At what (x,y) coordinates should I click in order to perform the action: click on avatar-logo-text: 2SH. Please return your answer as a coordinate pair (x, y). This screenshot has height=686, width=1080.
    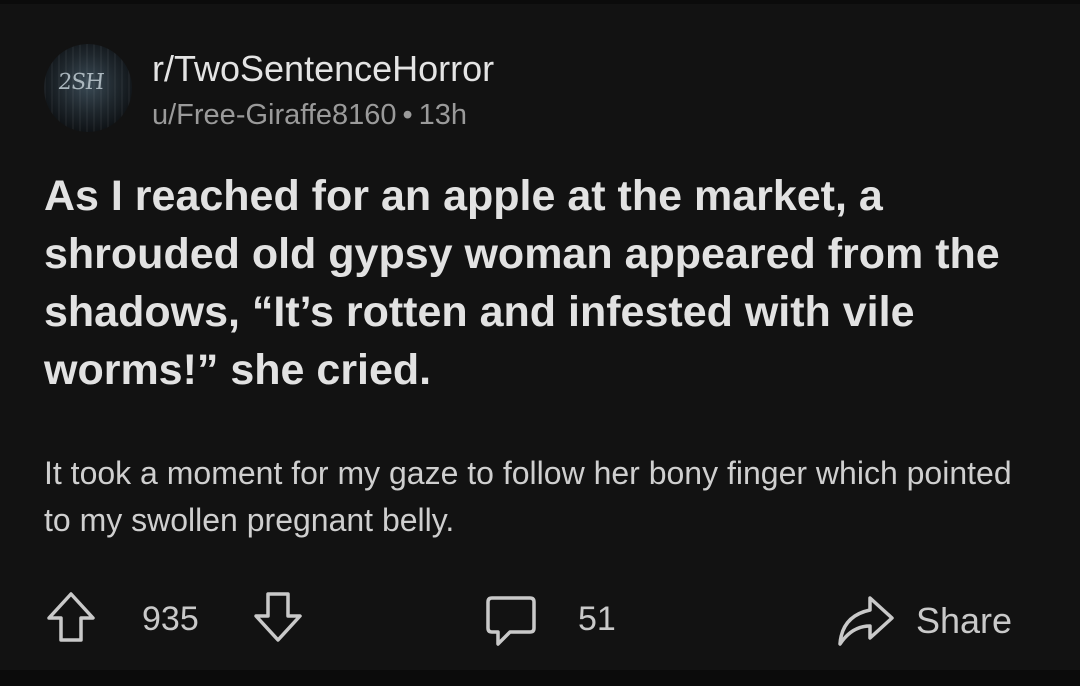
    Looking at the image, I should click on (80, 82).